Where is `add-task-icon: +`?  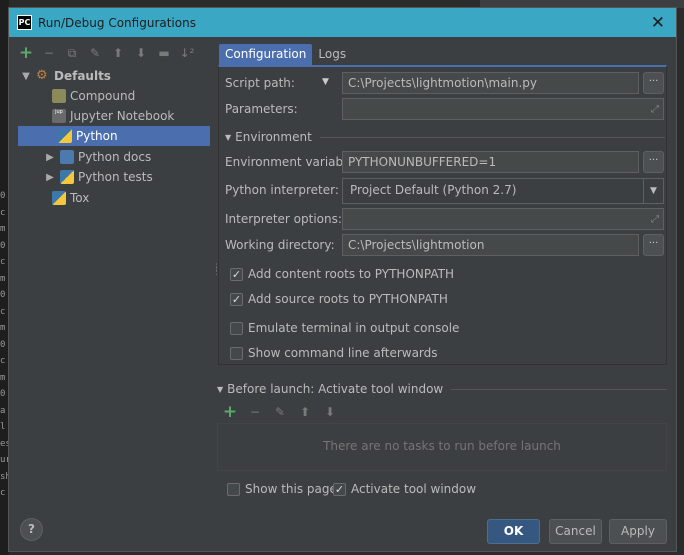 add-task-icon: + is located at coordinates (230, 411).